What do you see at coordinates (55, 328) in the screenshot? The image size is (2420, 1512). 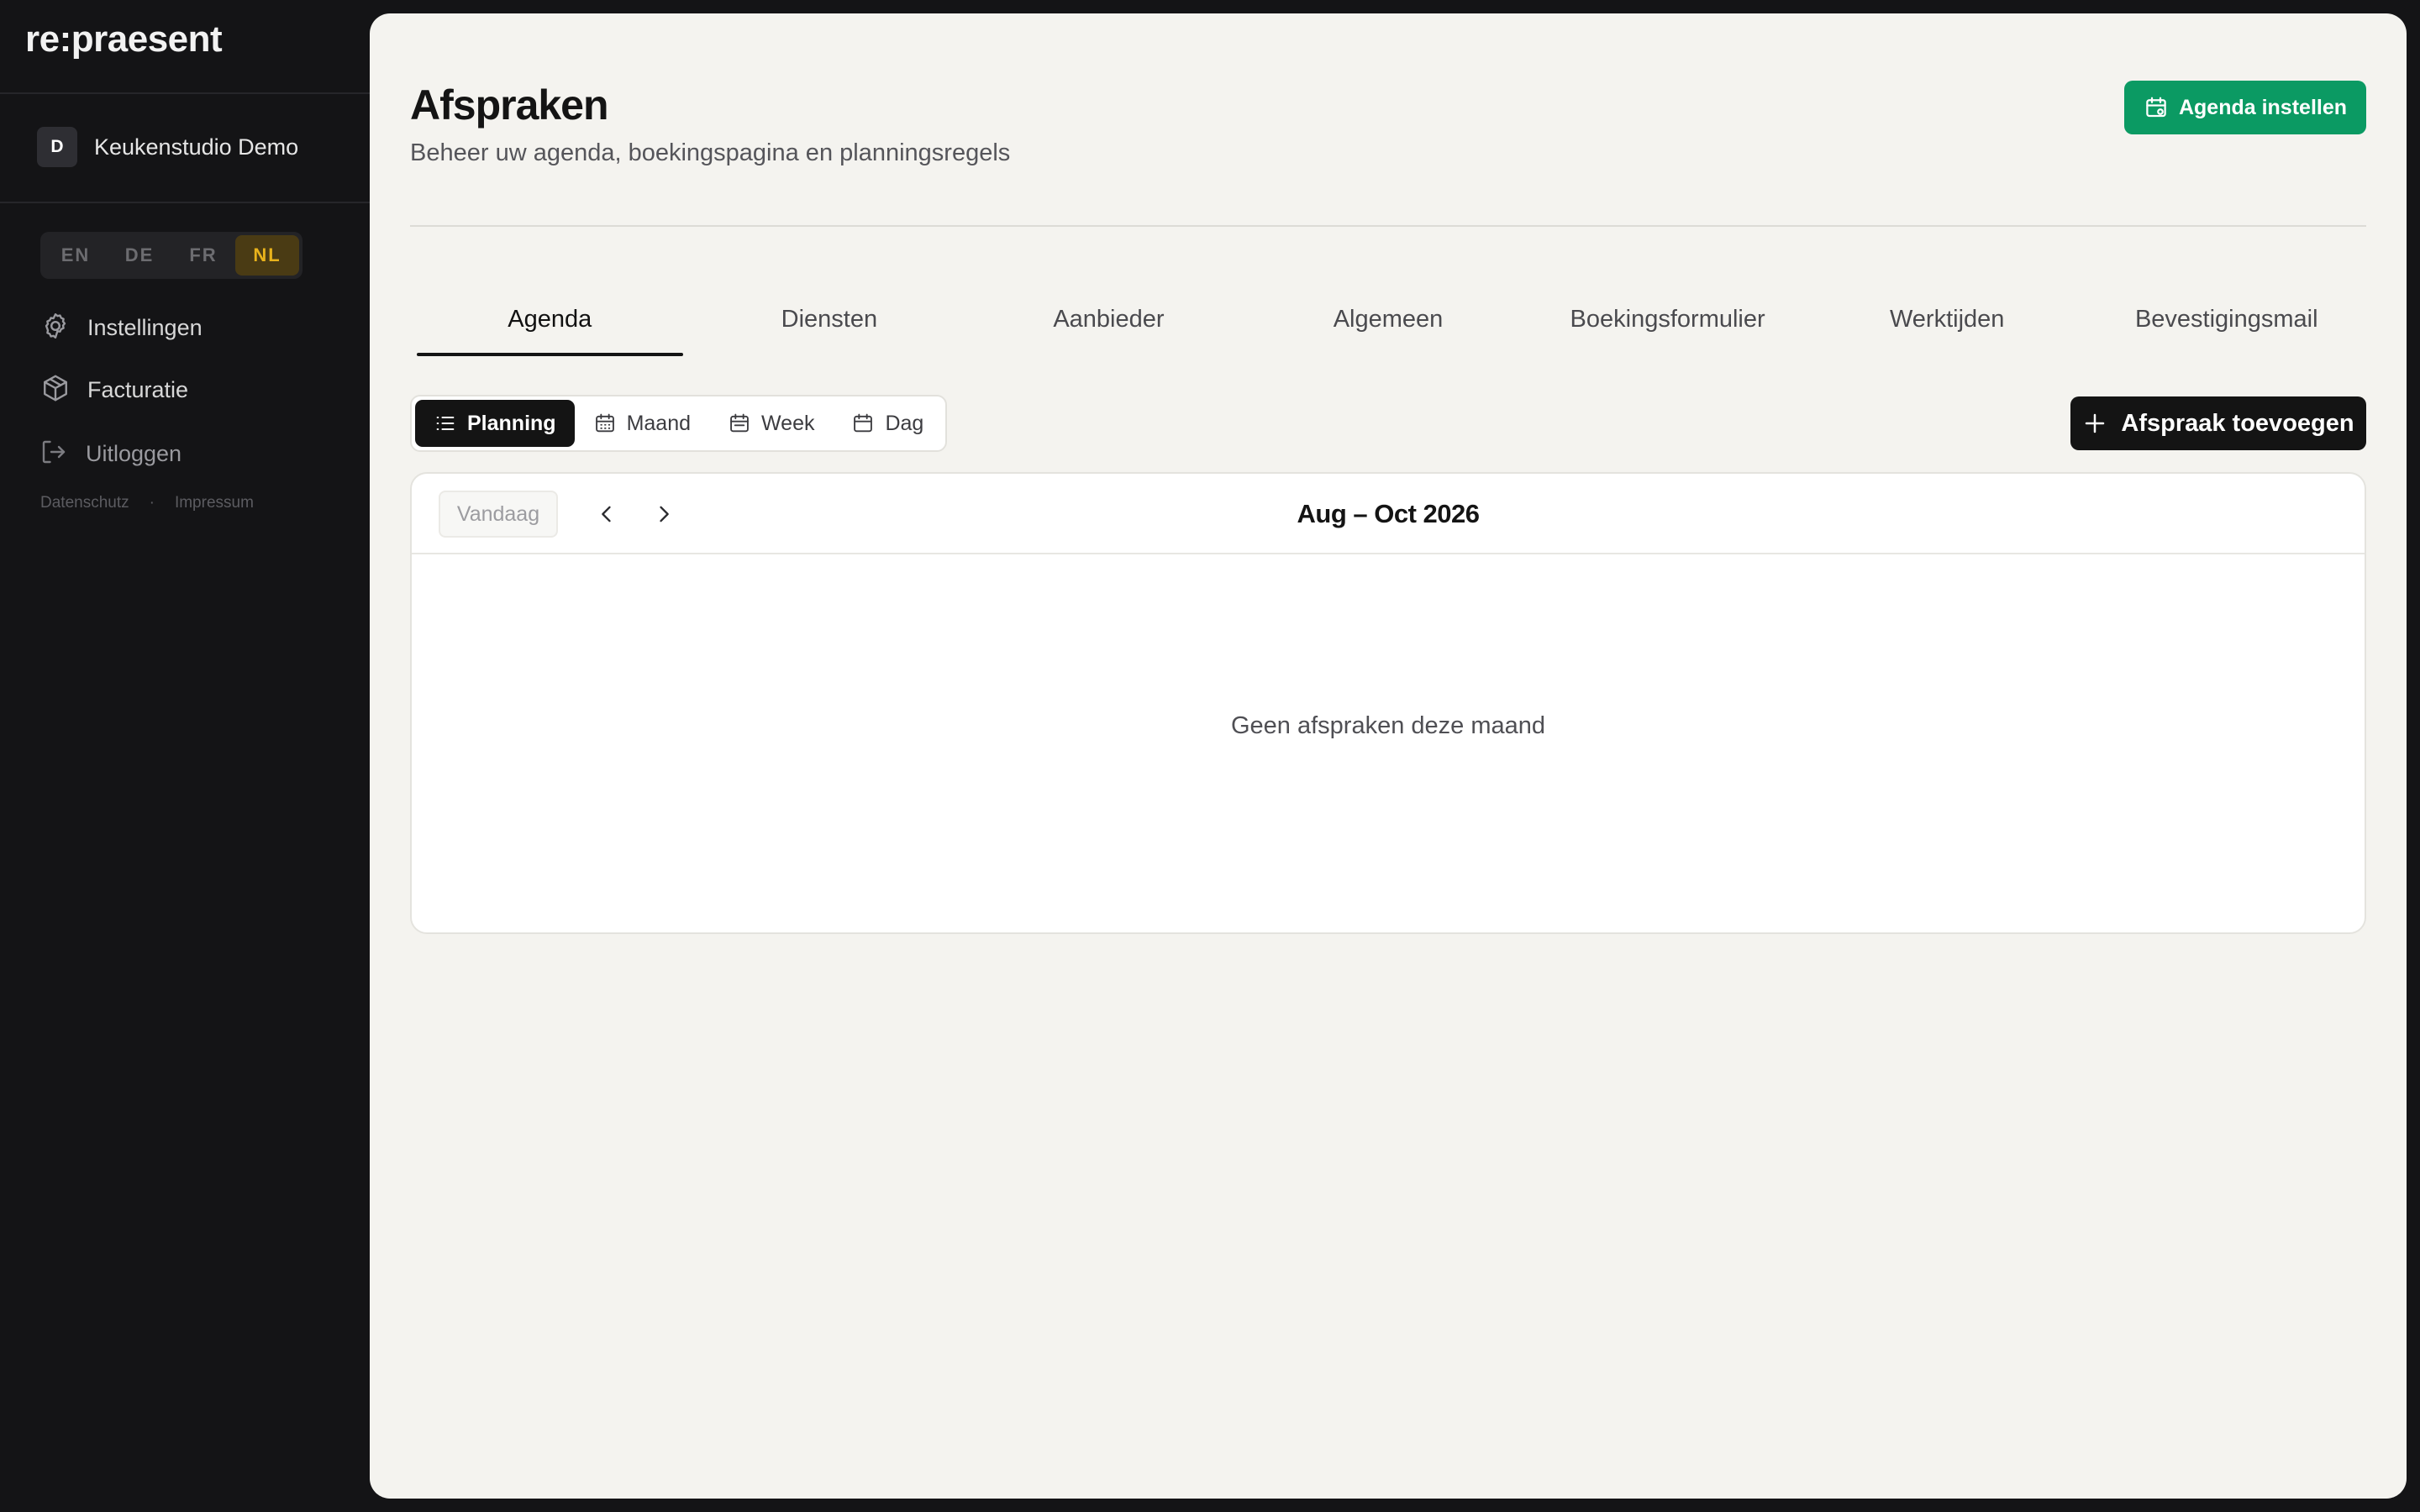 I see `gear-icon` at bounding box center [55, 328].